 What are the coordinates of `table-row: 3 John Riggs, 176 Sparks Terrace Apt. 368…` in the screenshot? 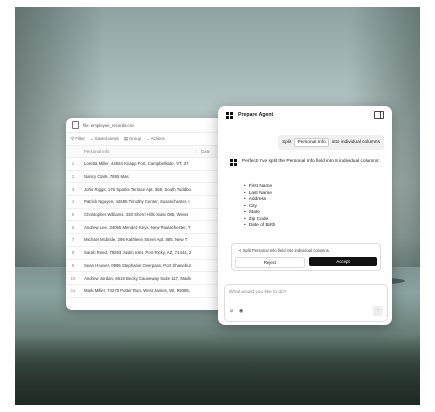 It's located at (151, 190).